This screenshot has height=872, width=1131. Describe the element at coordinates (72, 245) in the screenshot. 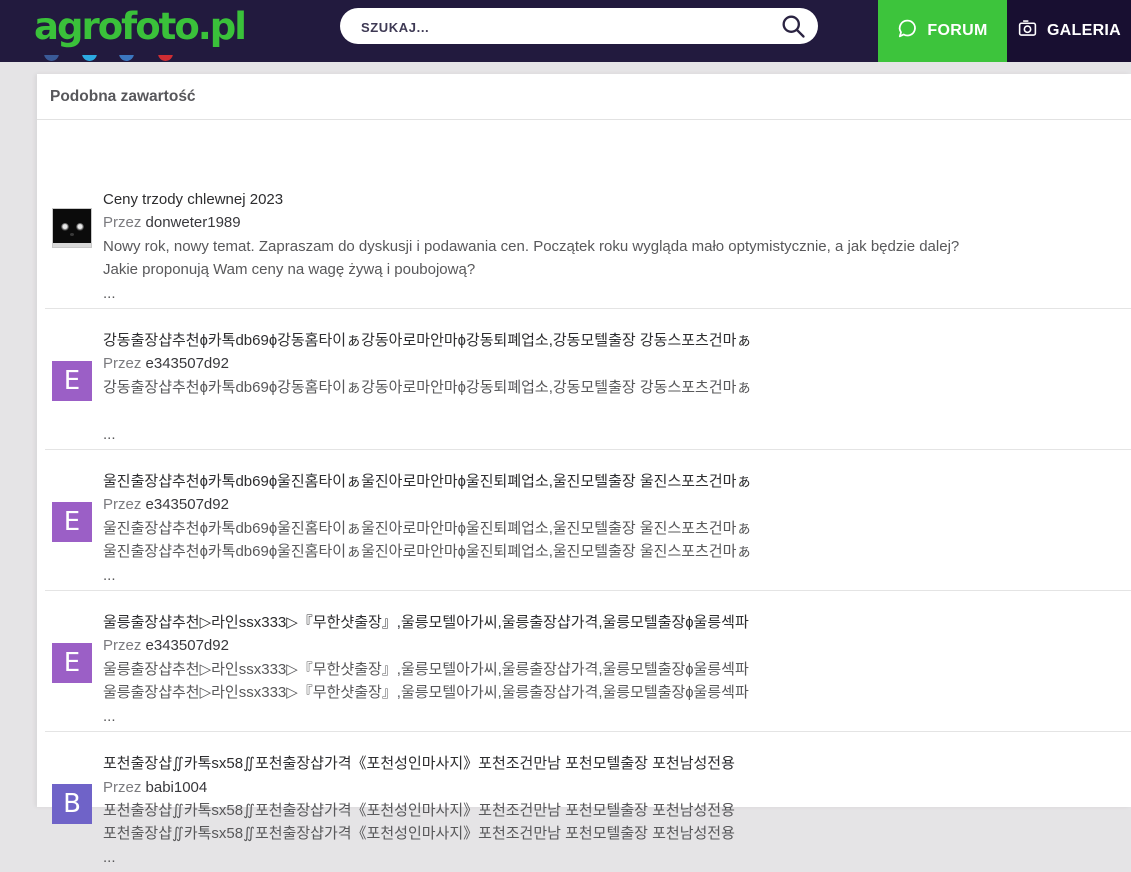

I see `photo-caption-strip` at that location.